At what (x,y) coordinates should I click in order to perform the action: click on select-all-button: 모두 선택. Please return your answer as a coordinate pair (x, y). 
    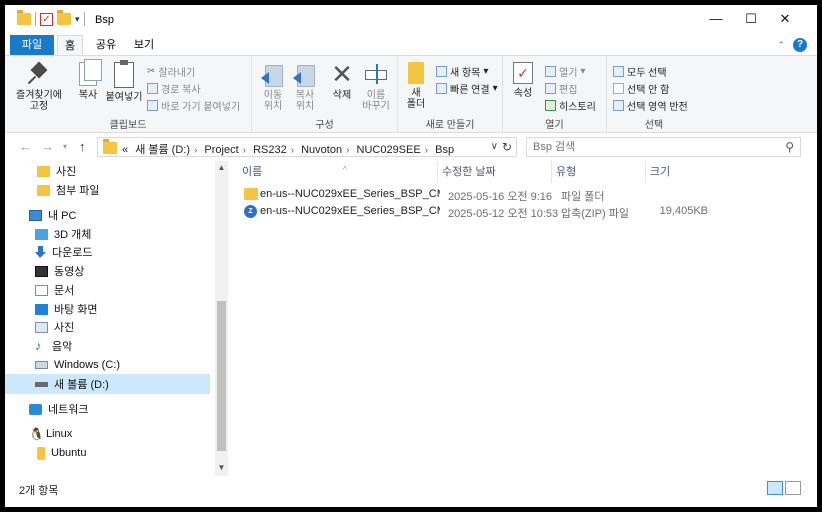
    Looking at the image, I should click on (640, 71).